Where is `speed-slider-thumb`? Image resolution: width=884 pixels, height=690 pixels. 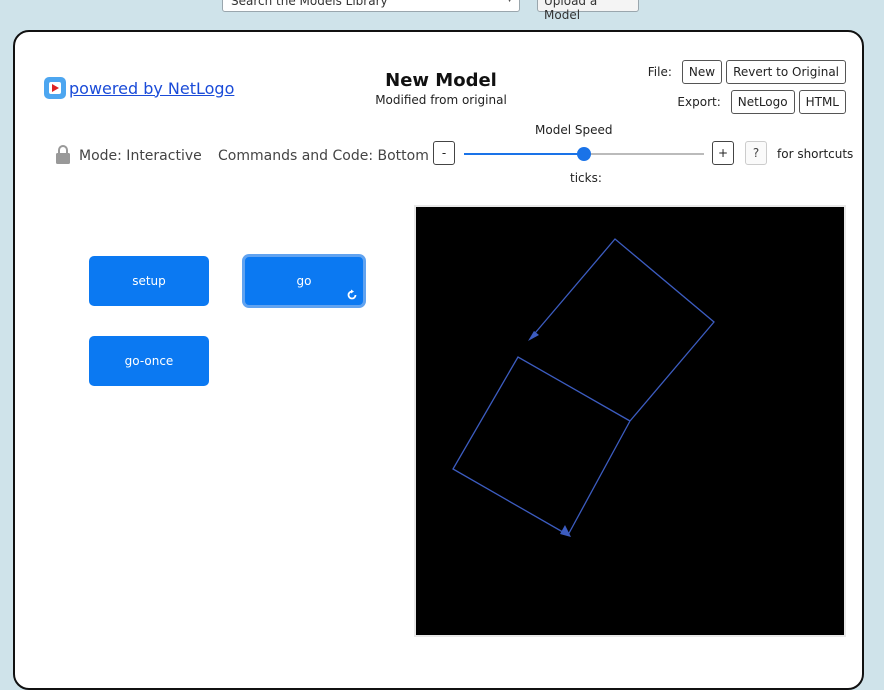 speed-slider-thumb is located at coordinates (584, 154).